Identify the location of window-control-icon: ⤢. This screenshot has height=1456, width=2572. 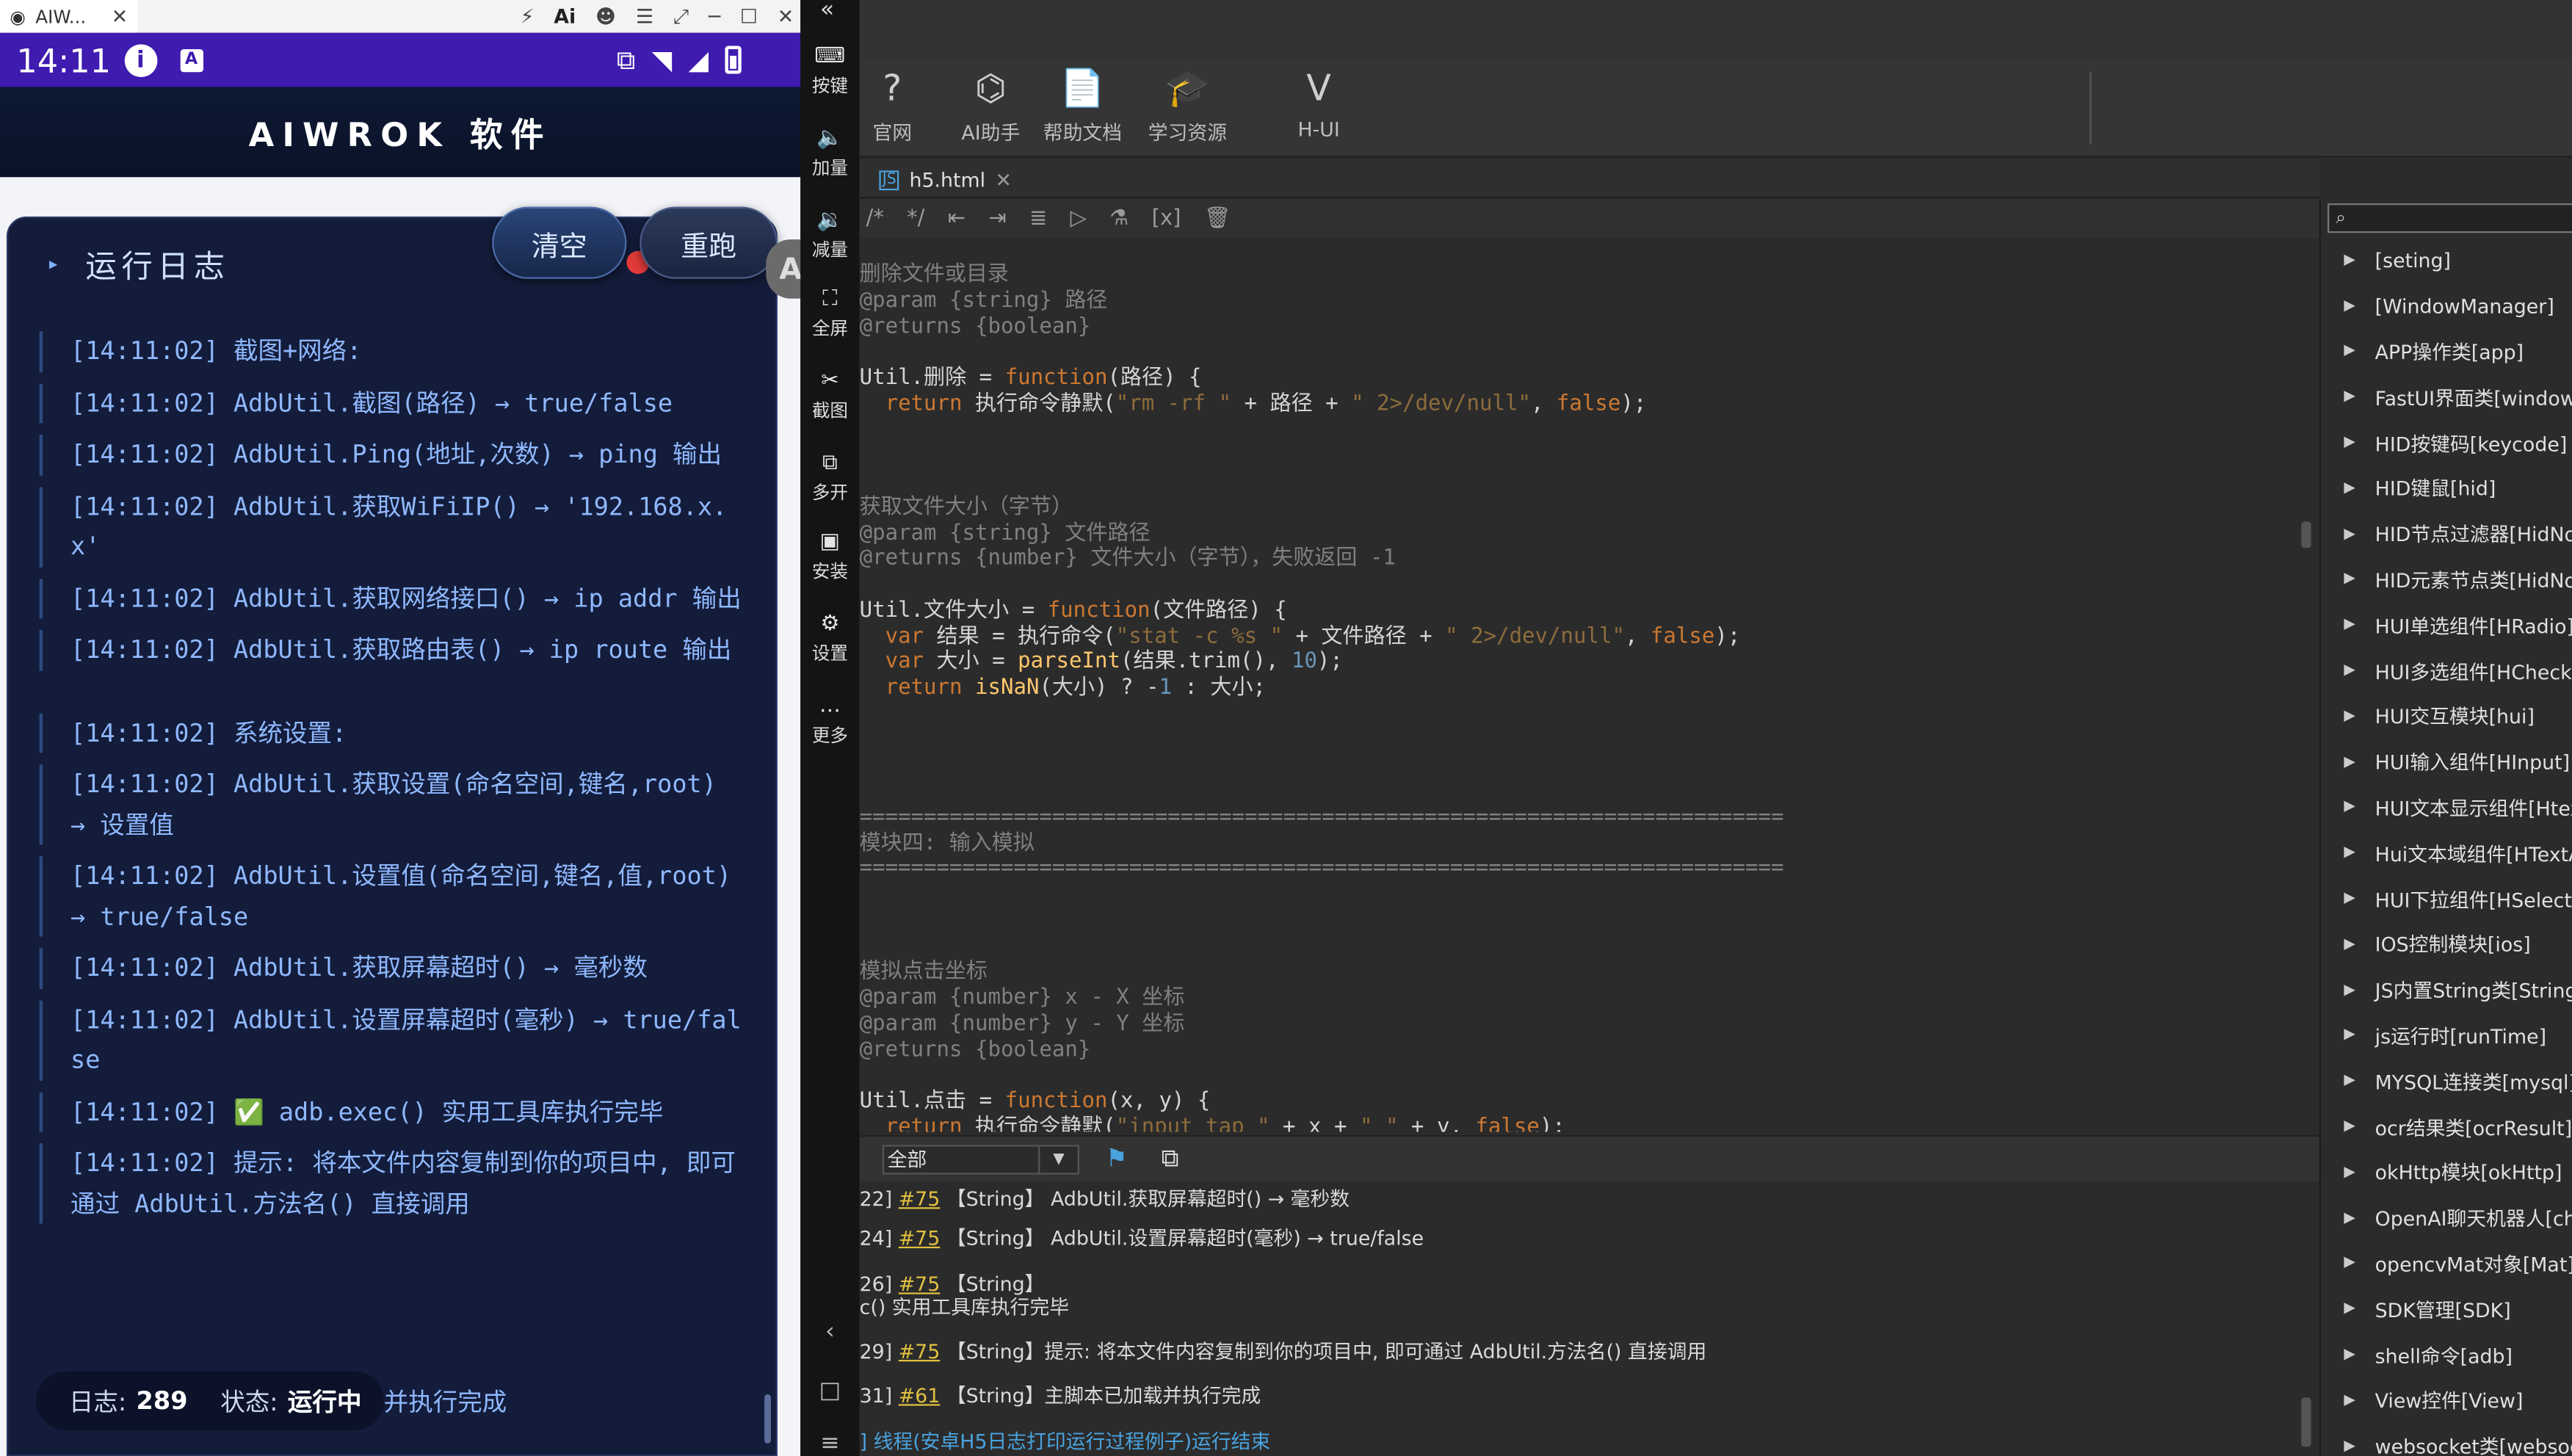
(681, 16).